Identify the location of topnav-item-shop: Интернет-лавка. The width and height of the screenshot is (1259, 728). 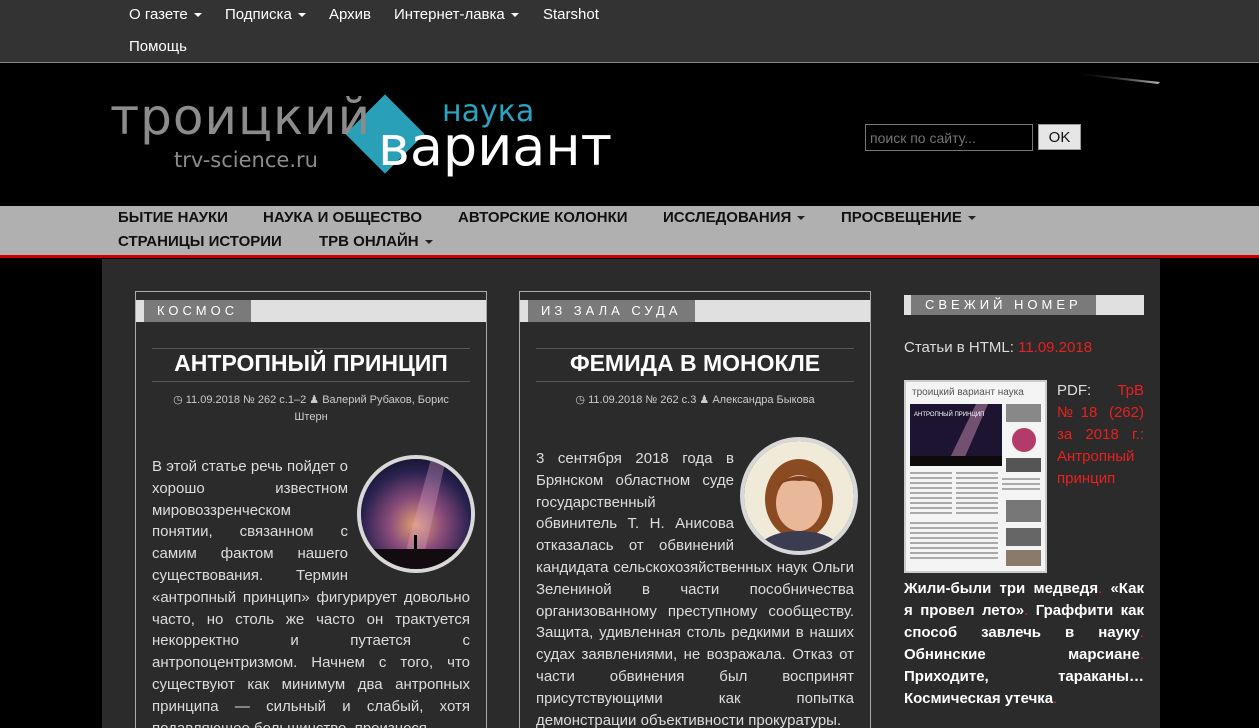
(456, 14).